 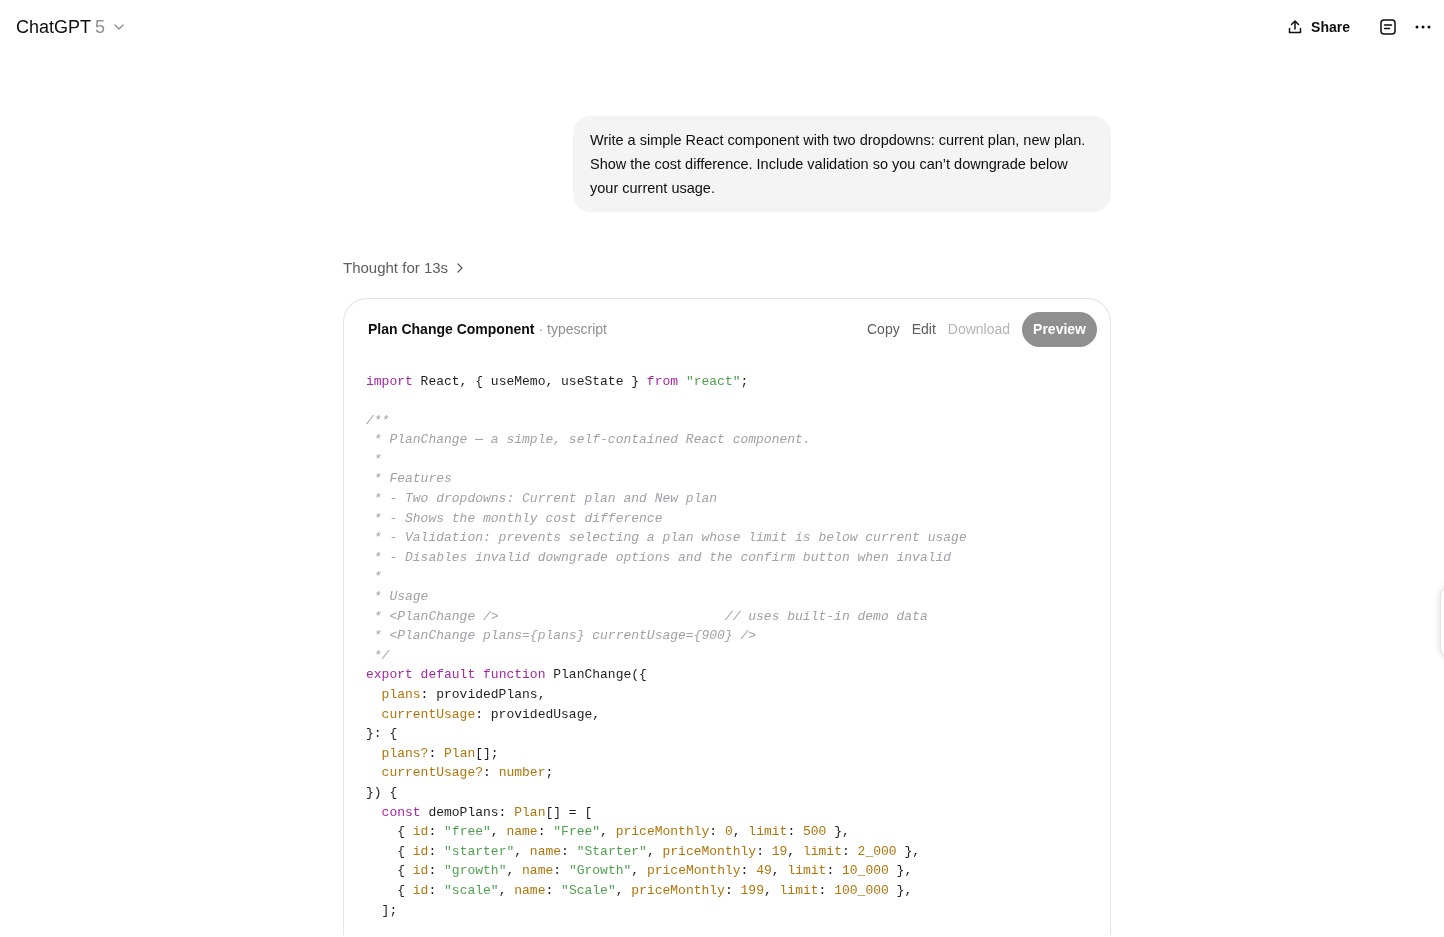 I want to click on code-line: * PlanChange — a simple, self-contained React component., so click(x=591, y=440).